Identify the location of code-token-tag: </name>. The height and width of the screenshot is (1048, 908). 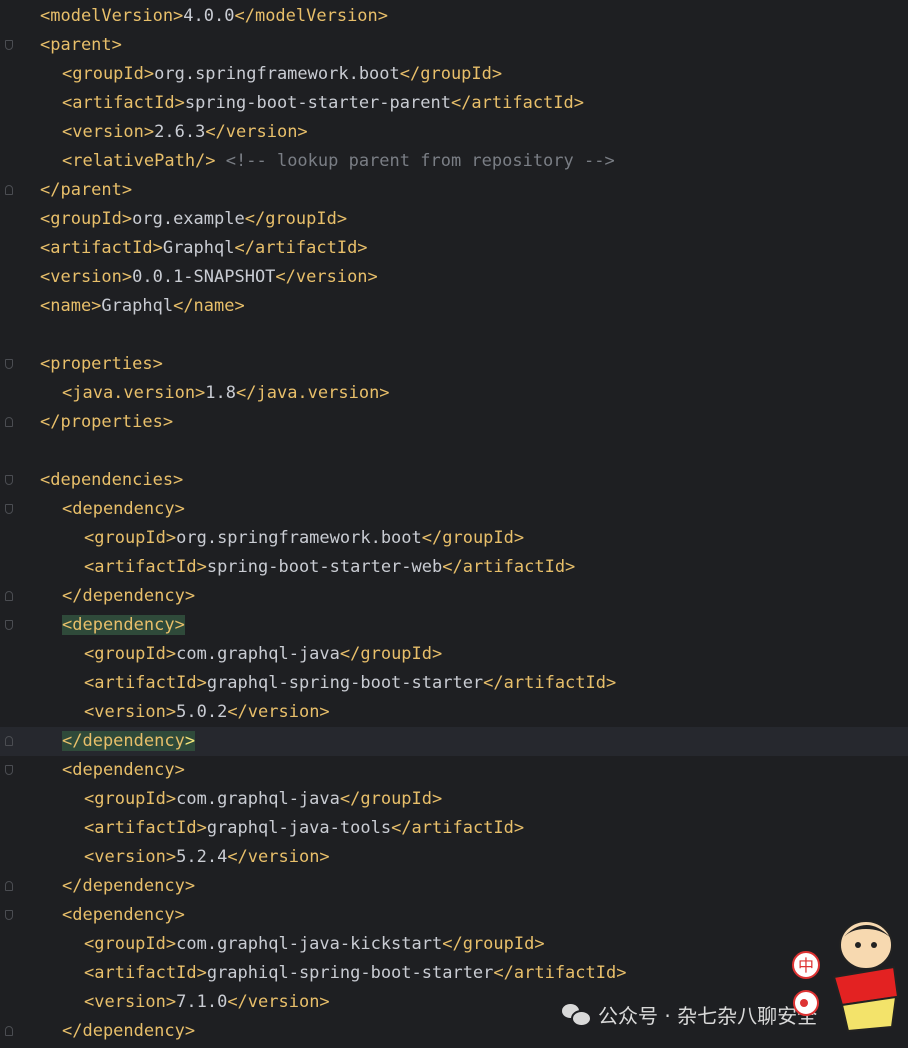
(209, 306).